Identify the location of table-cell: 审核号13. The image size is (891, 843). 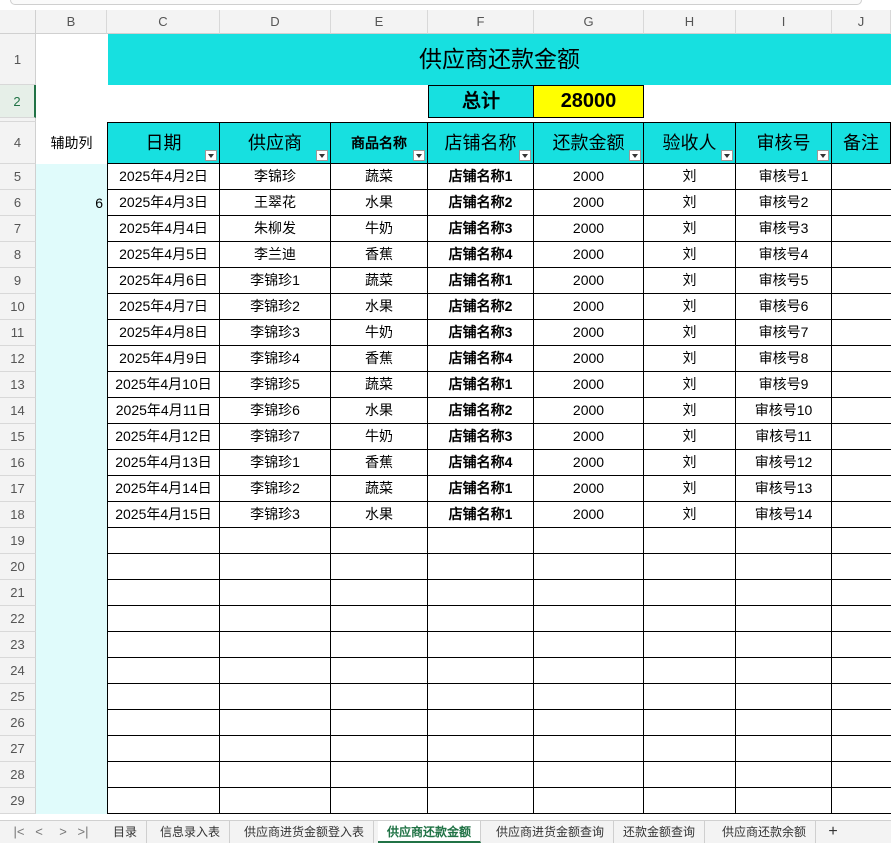
(784, 489).